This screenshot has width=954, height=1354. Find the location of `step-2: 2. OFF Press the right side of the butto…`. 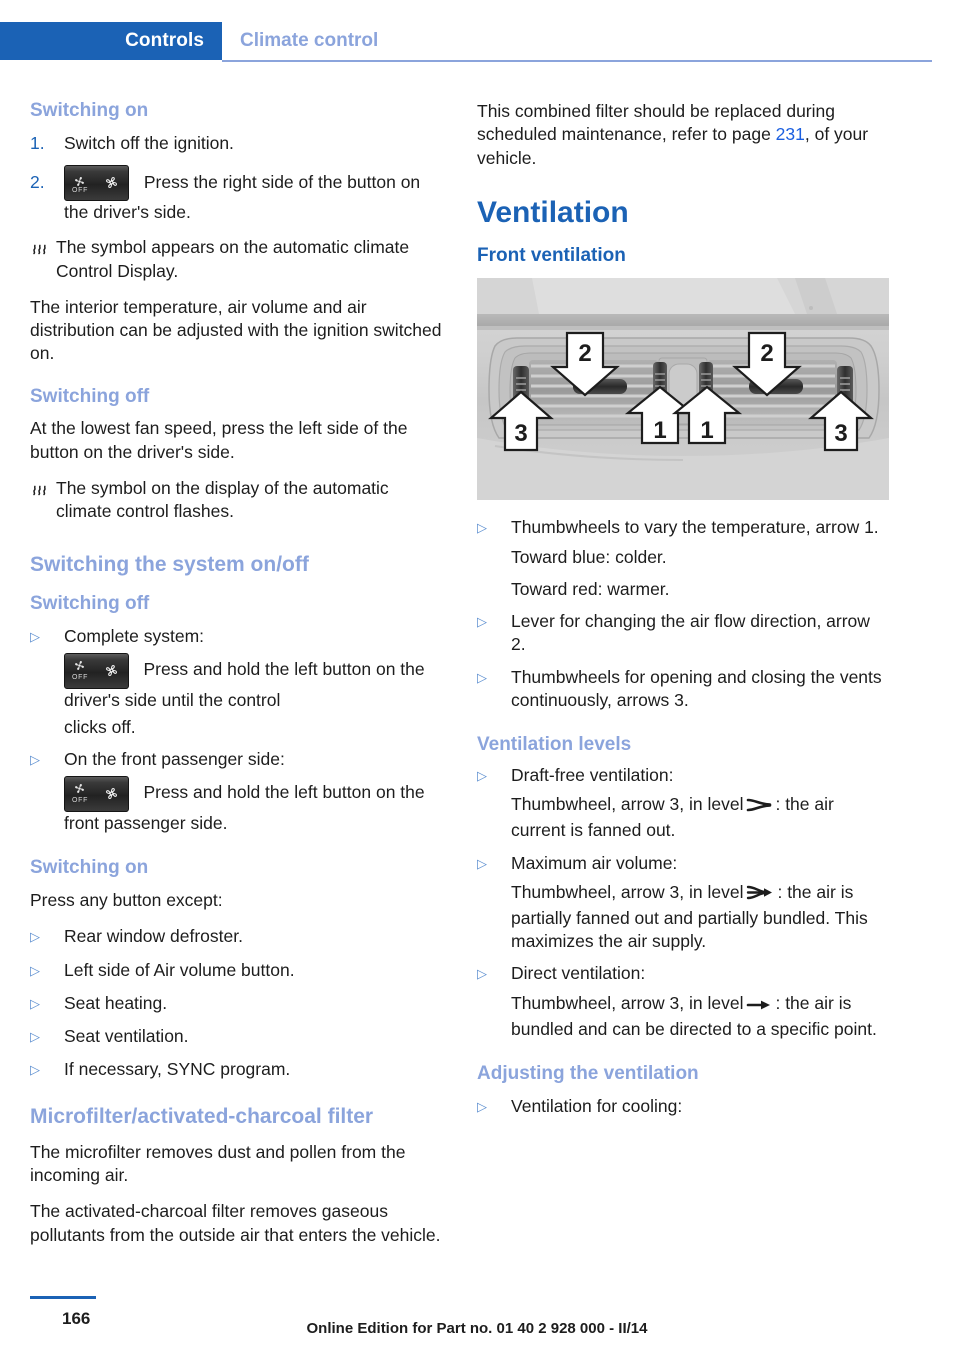

step-2: 2. OFF Press the right side of the butto… is located at coordinates (236, 194).